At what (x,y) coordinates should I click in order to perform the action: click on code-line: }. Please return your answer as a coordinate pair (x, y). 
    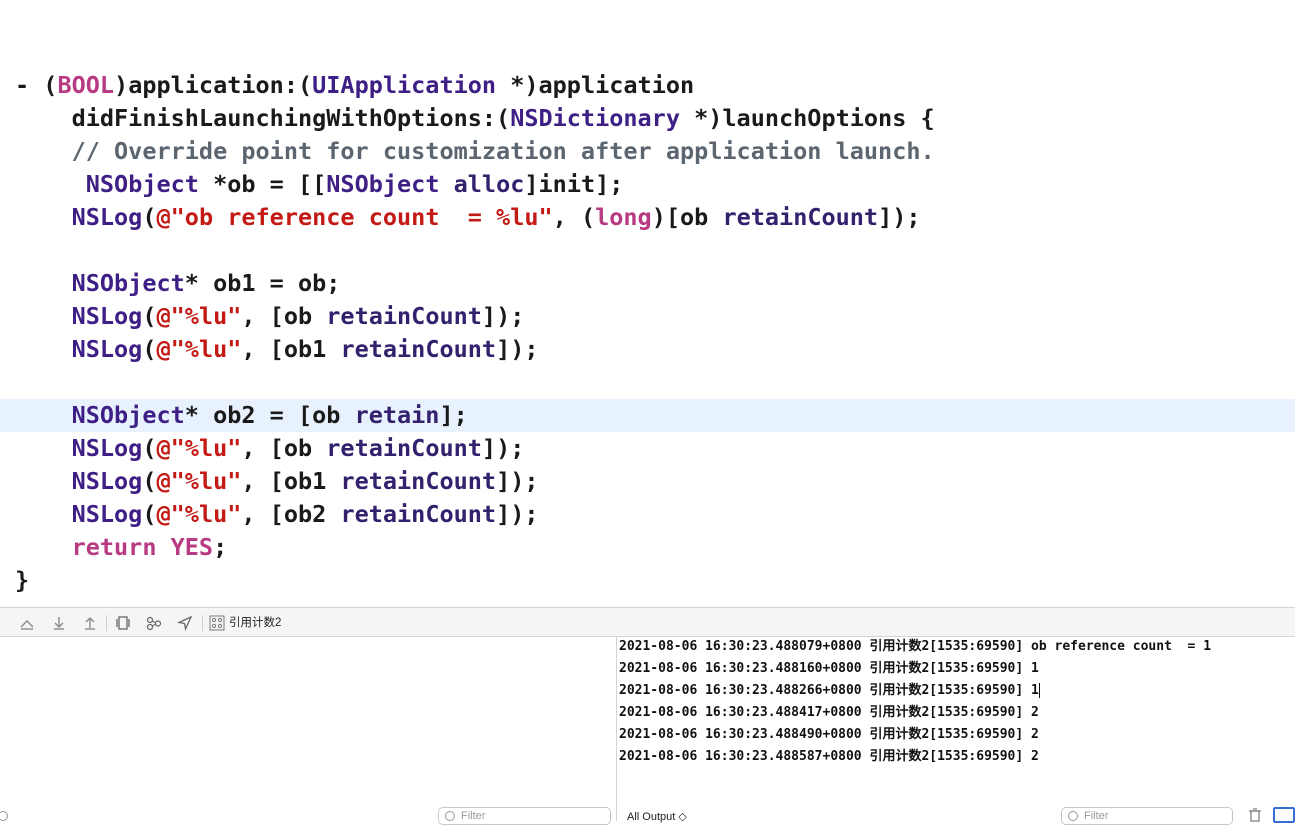
    Looking at the image, I should click on (647, 580).